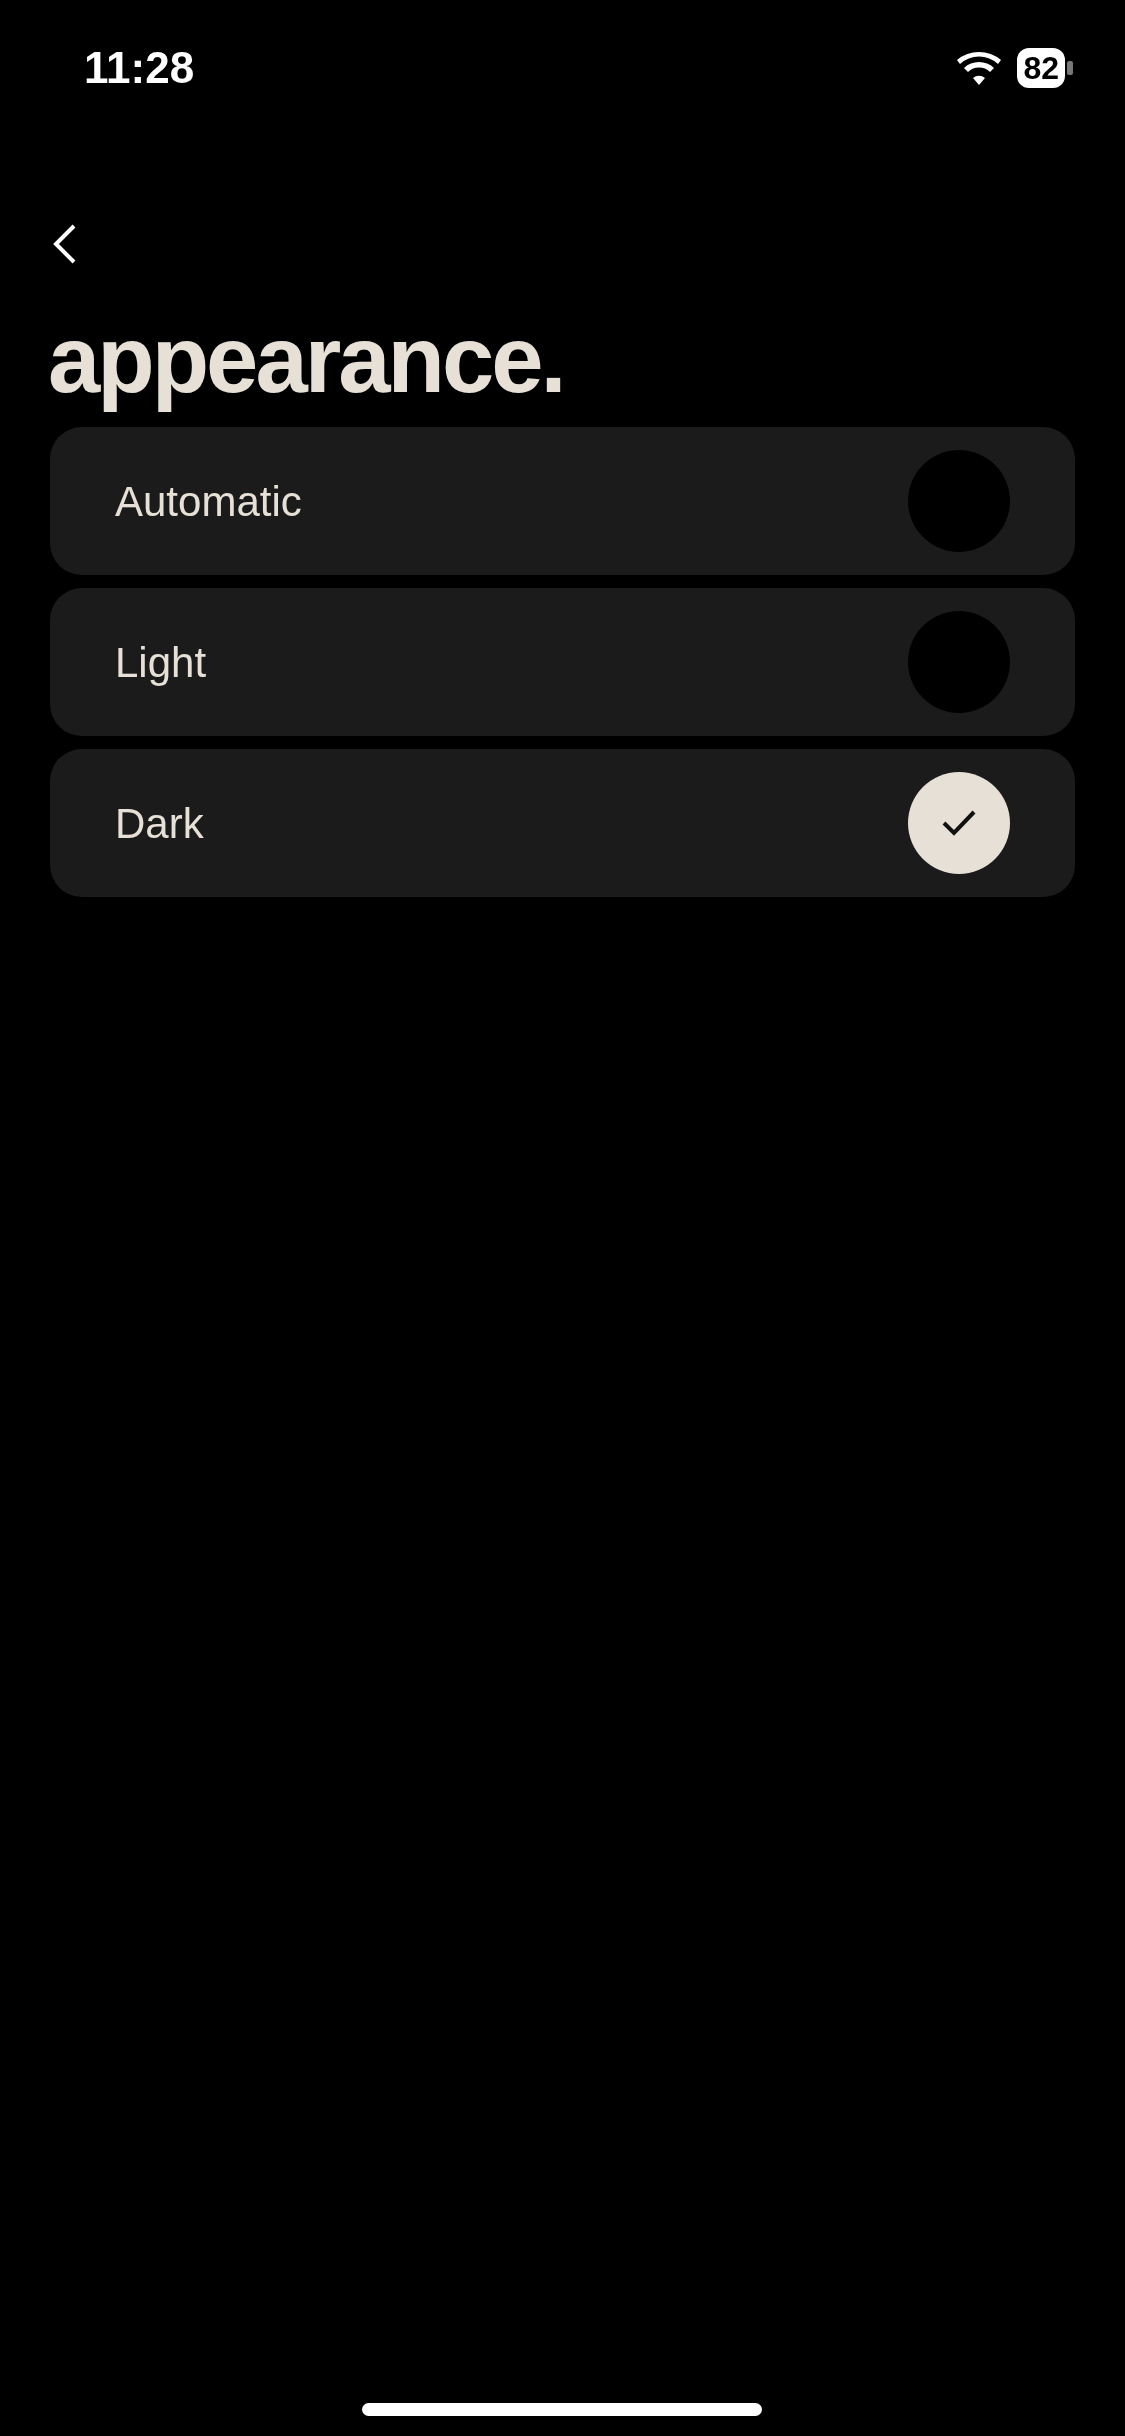 This screenshot has width=1125, height=2436. Describe the element at coordinates (139, 68) in the screenshot. I see `status-time: 11:28` at that location.